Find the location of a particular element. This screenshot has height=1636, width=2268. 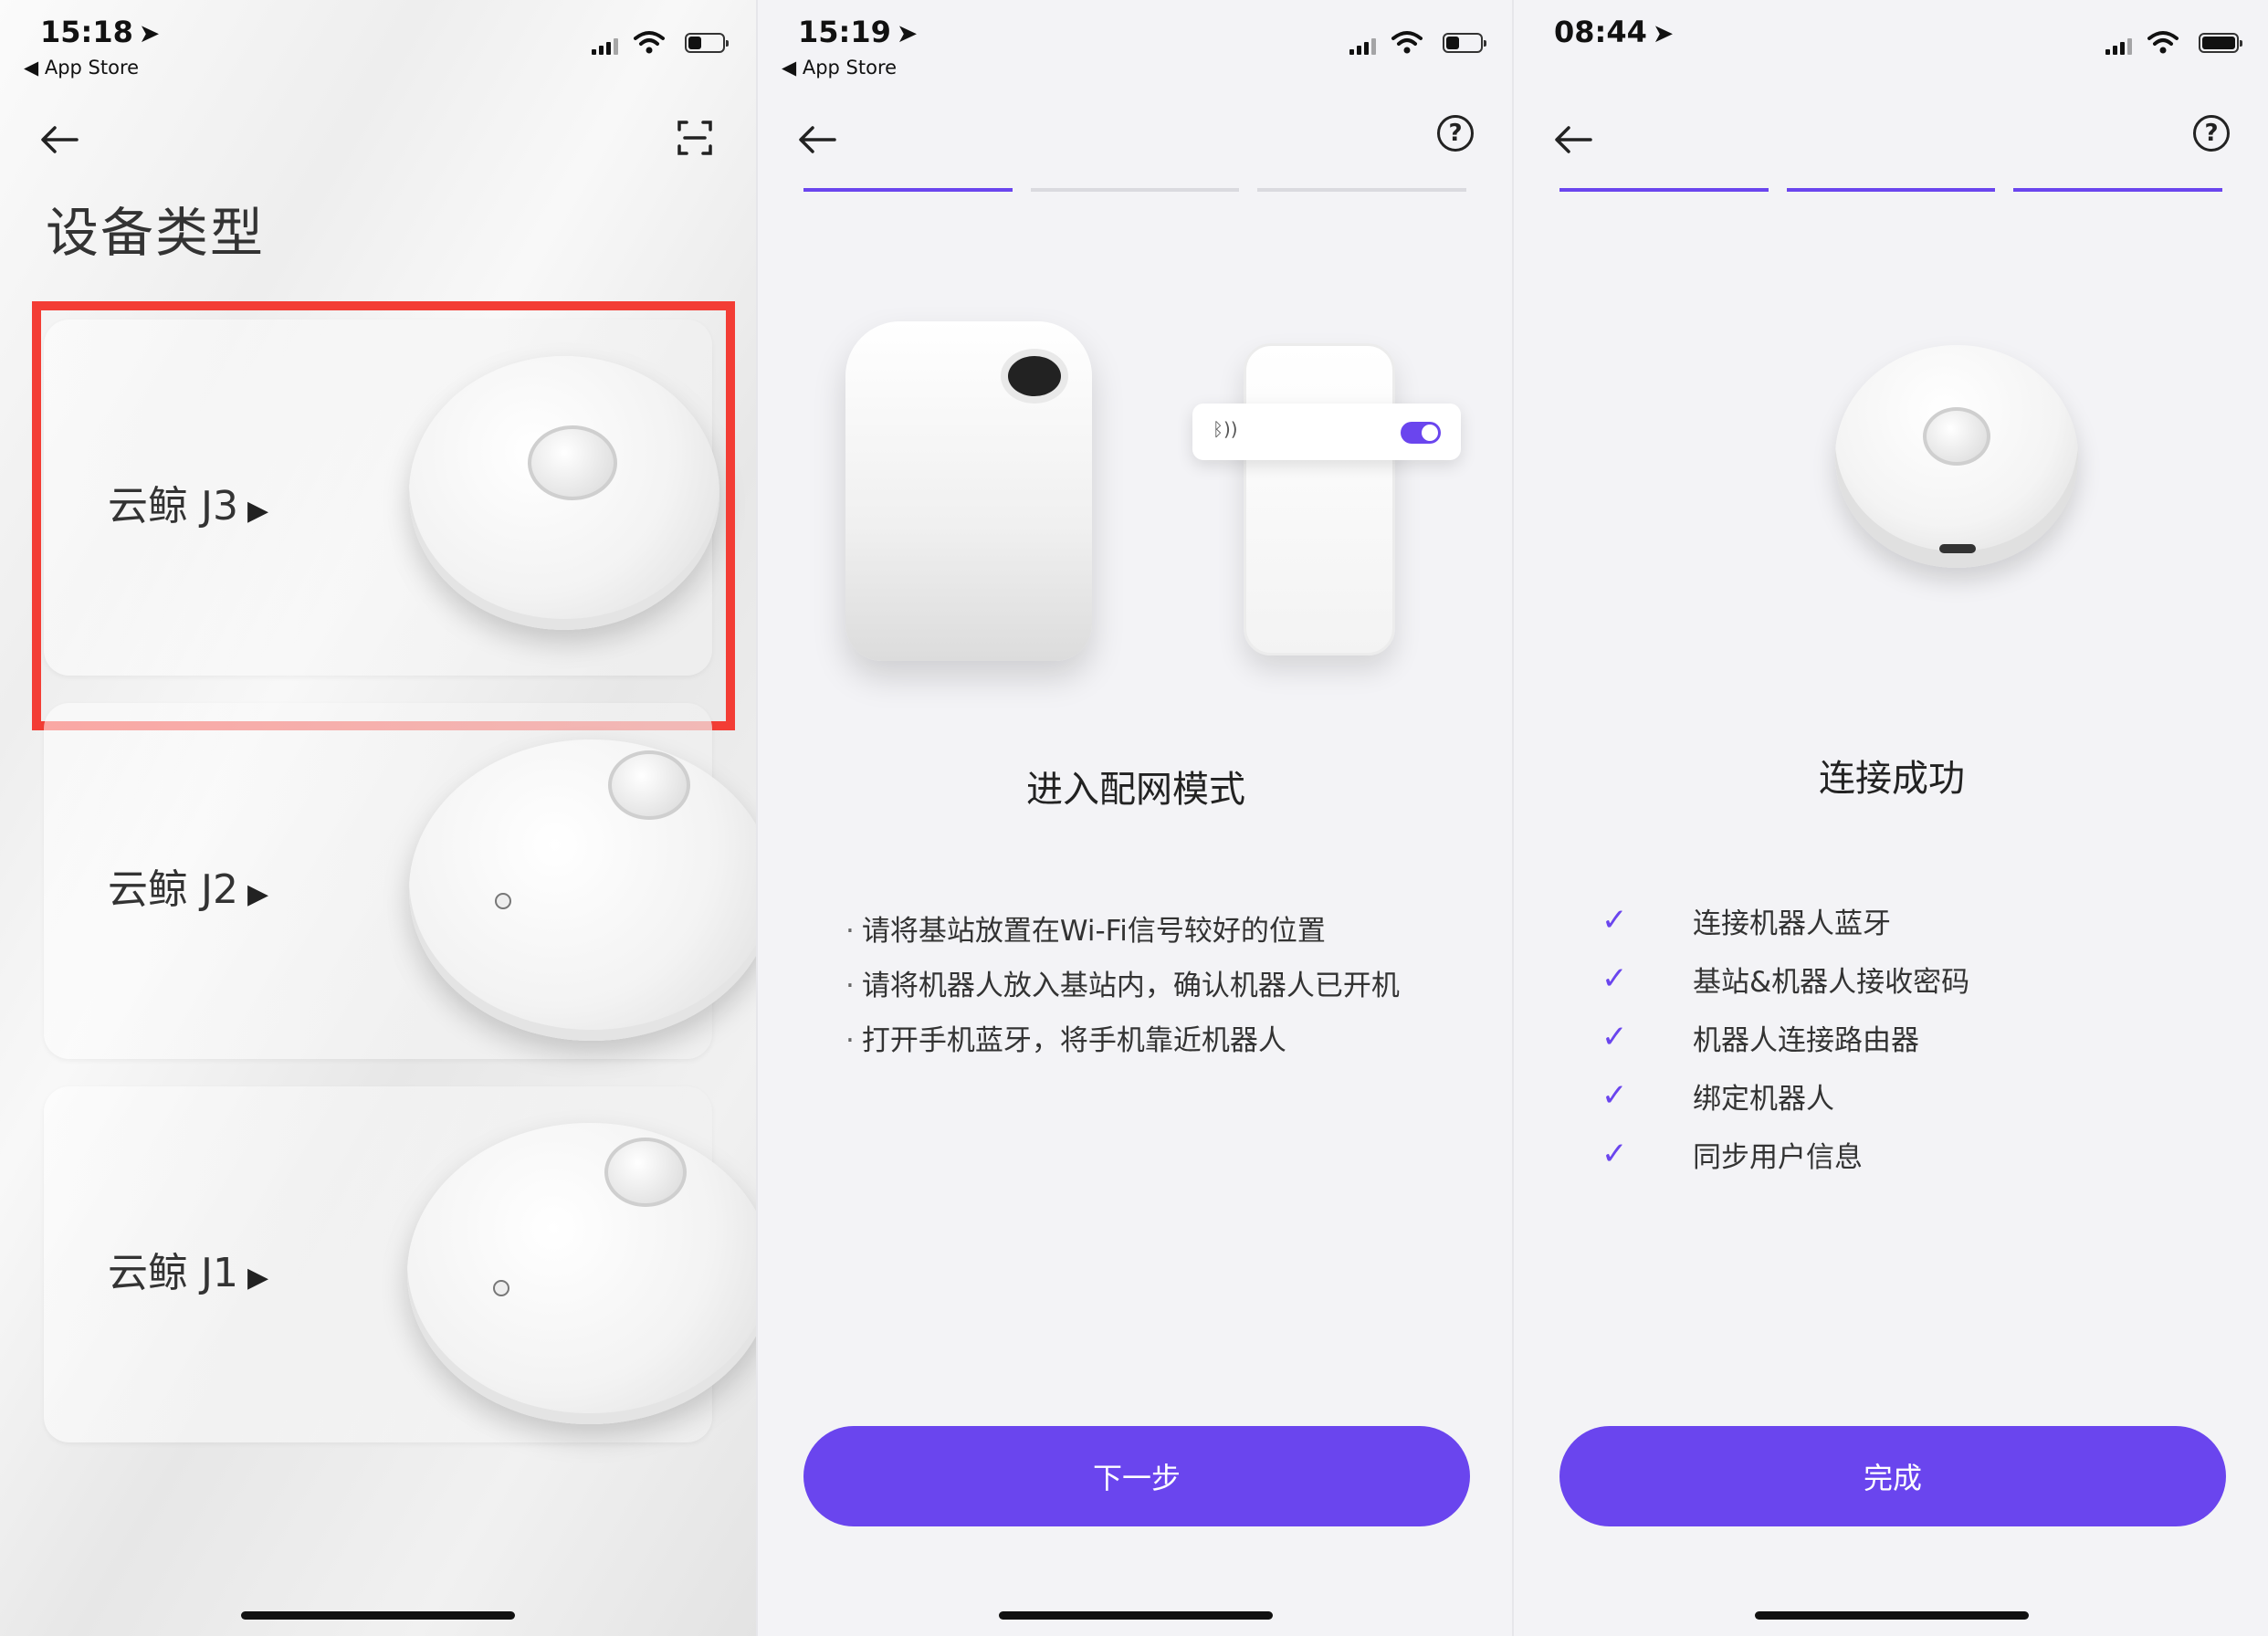

robot-front-slot is located at coordinates (1957, 548).